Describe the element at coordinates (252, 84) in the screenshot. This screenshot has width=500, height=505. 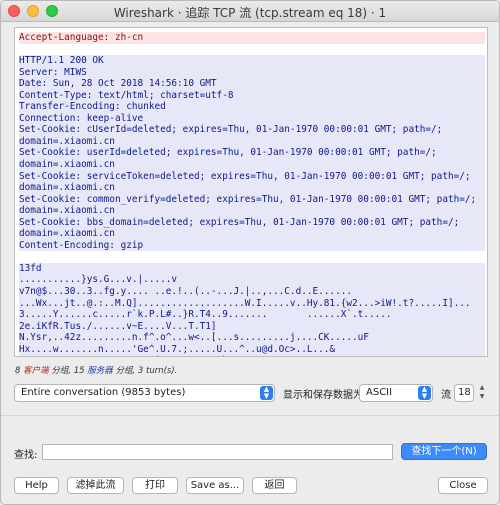
I see `server-data-line: Date: Sun, 28 Oct 2018 14:56:10 GMT` at that location.